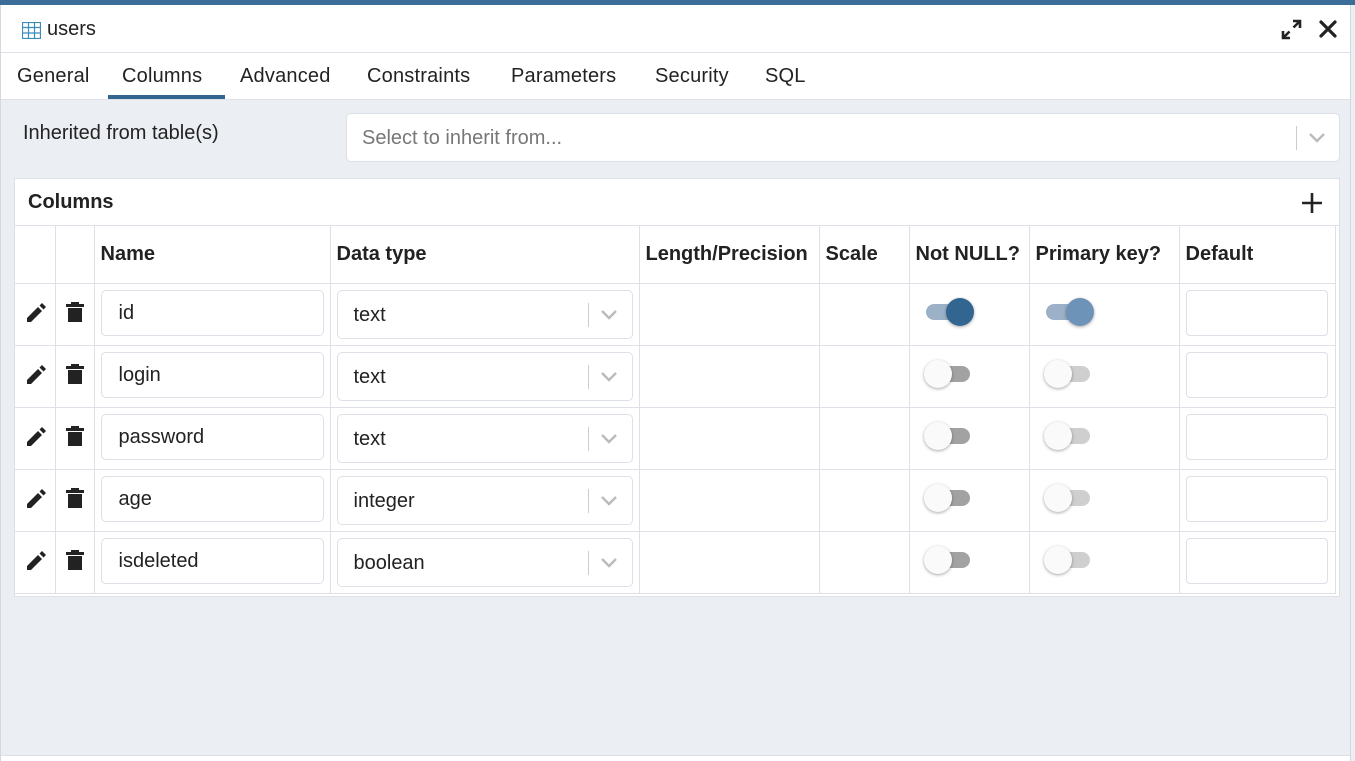 This screenshot has height=761, width=1355. What do you see at coordinates (563, 76) in the screenshot?
I see `tab-parameters: Parameters` at bounding box center [563, 76].